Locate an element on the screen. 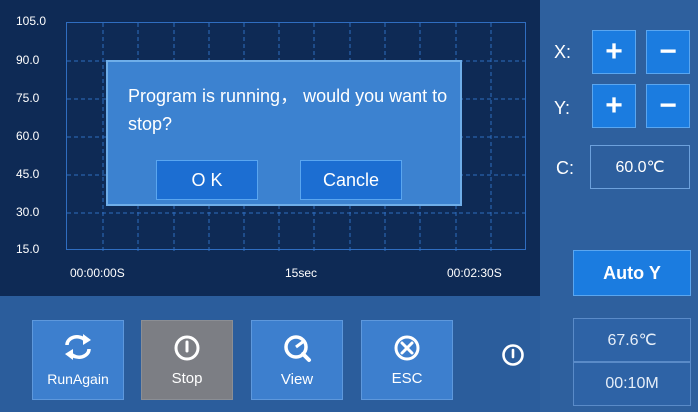  refresh-icon is located at coordinates (78, 347).